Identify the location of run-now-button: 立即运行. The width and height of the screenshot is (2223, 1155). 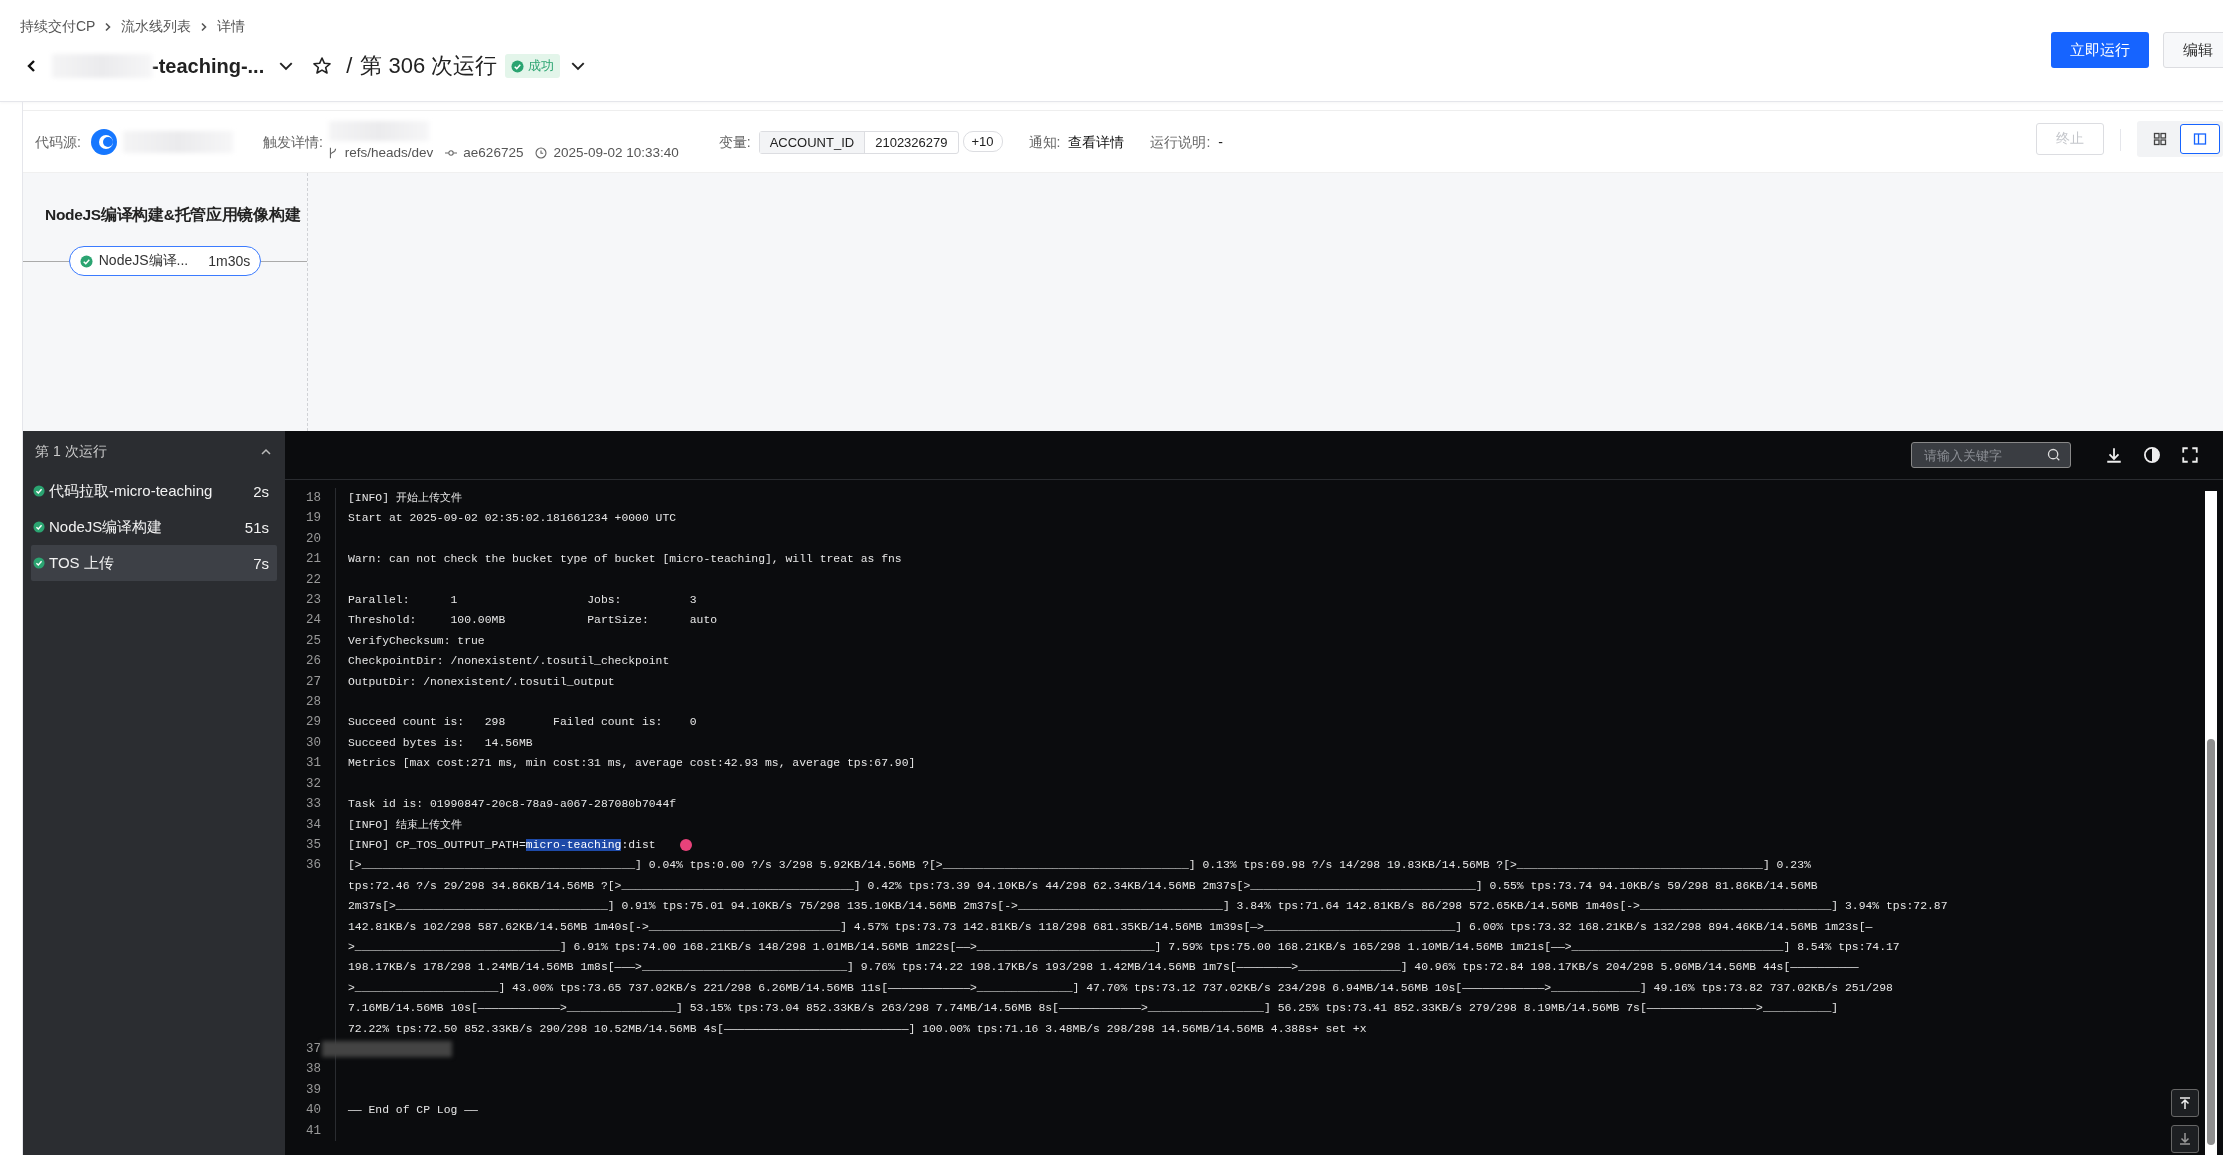
(2100, 50).